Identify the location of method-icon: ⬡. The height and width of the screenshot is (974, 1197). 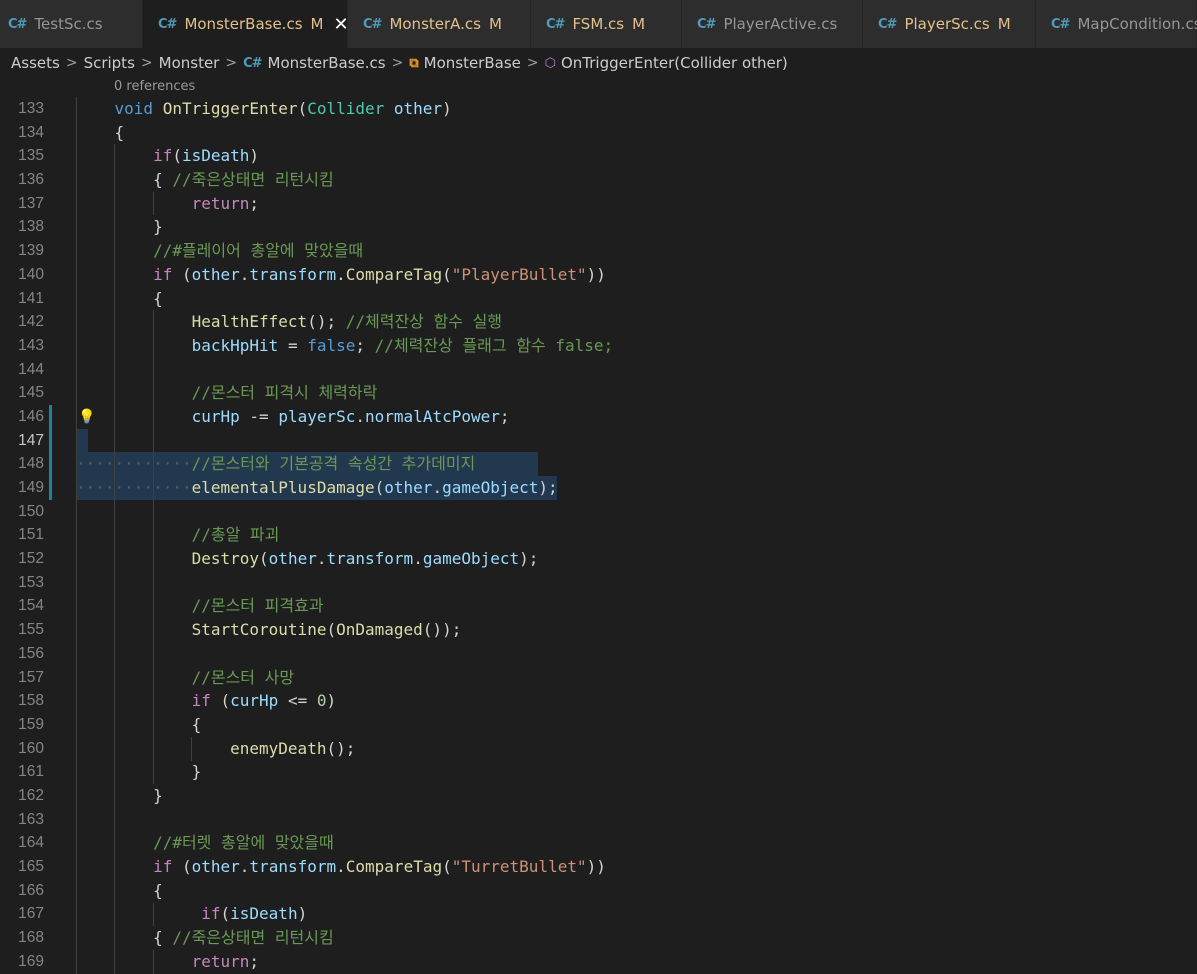
(550, 63).